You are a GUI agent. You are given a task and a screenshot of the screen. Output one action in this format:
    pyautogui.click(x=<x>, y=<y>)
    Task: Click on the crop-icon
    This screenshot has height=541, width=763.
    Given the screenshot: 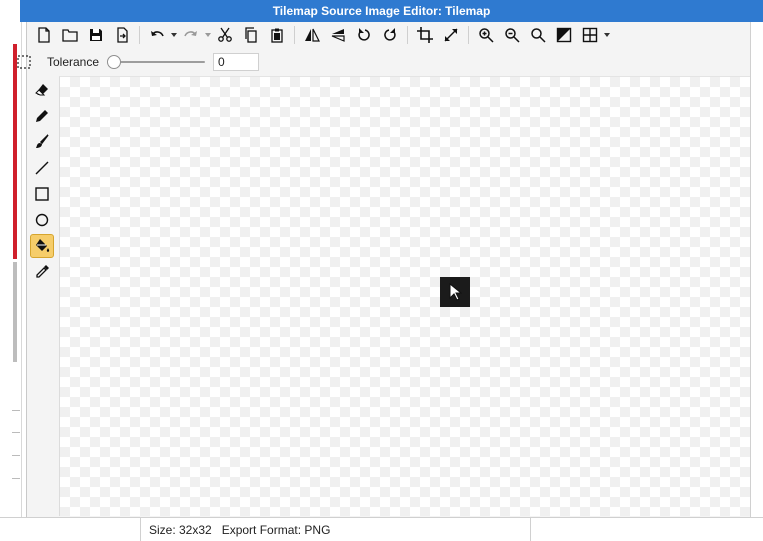 What is the action you would take?
    pyautogui.click(x=425, y=35)
    